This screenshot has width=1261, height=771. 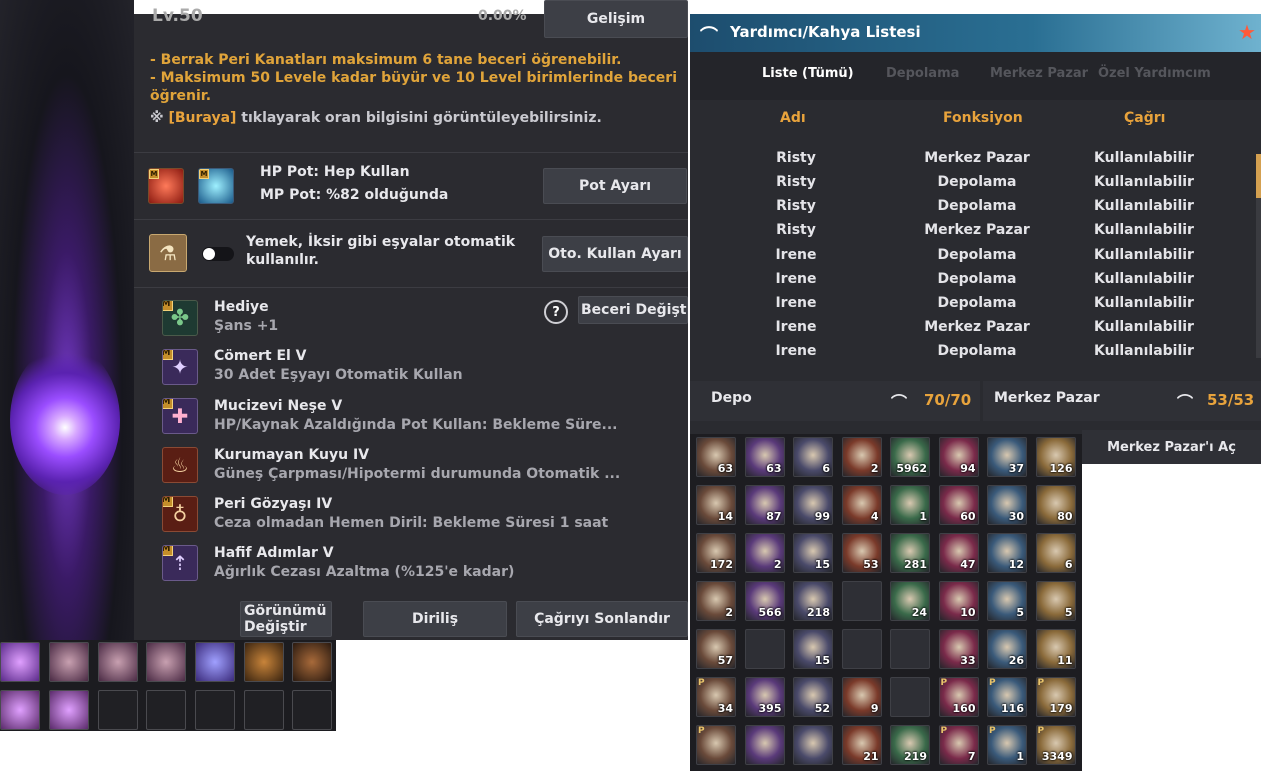 I want to click on row-function: Merkez Pazar, so click(x=977, y=230).